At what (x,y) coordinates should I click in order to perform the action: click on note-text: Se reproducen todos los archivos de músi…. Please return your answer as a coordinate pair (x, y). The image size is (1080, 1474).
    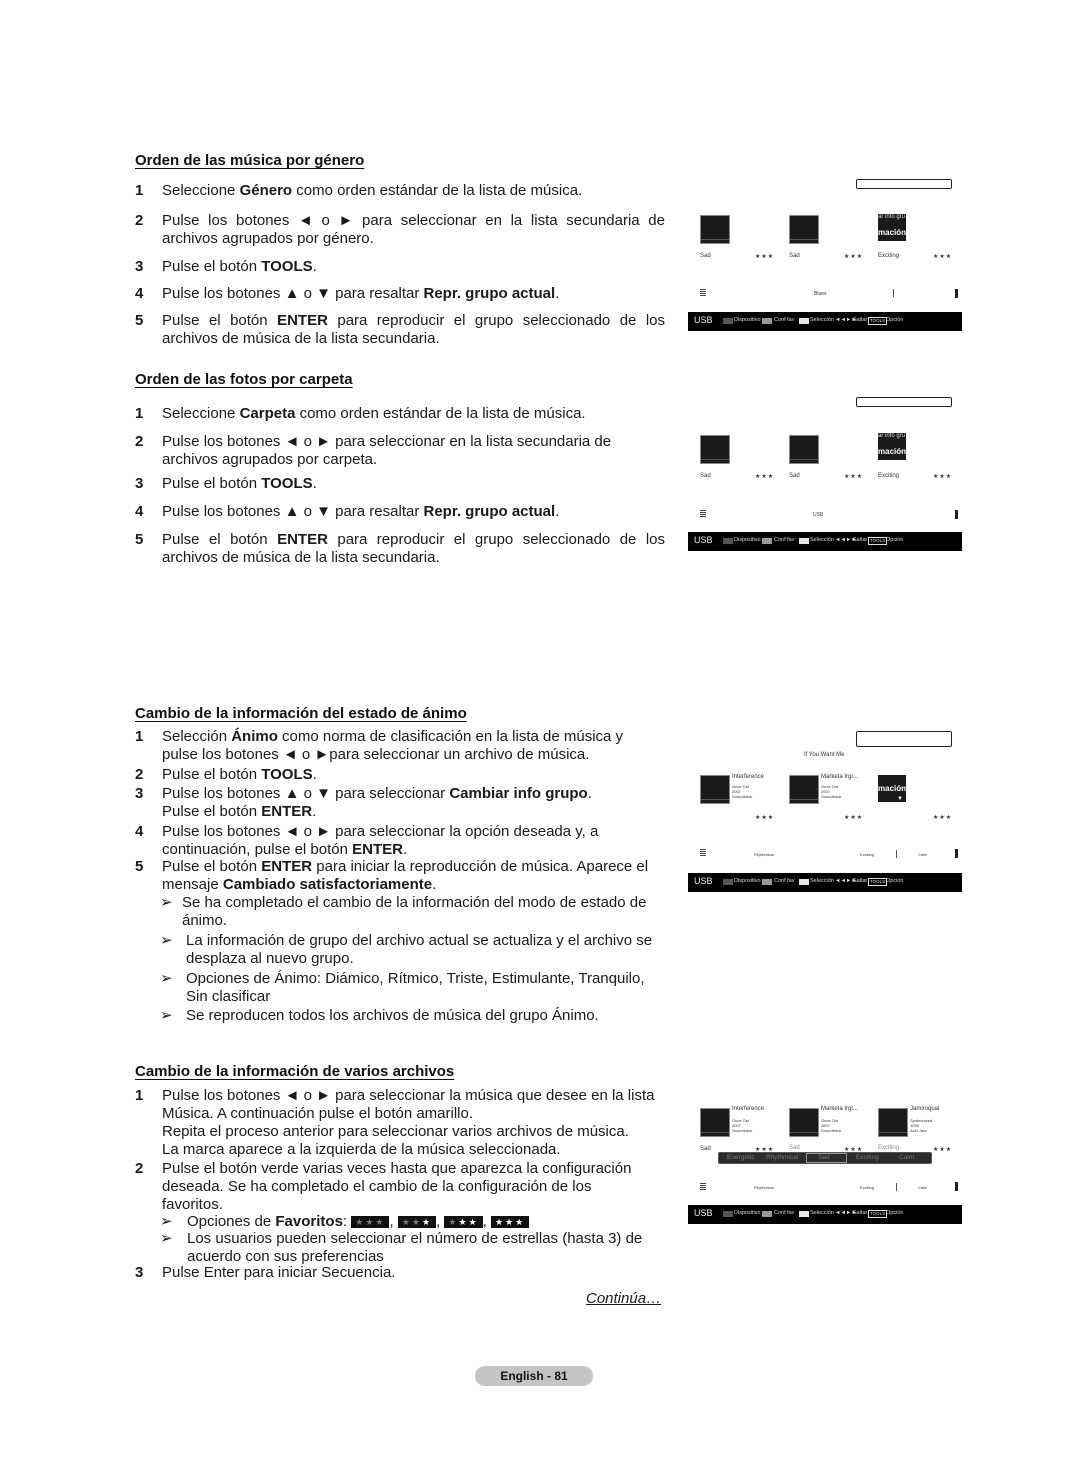
    Looking at the image, I should click on (392, 1015).